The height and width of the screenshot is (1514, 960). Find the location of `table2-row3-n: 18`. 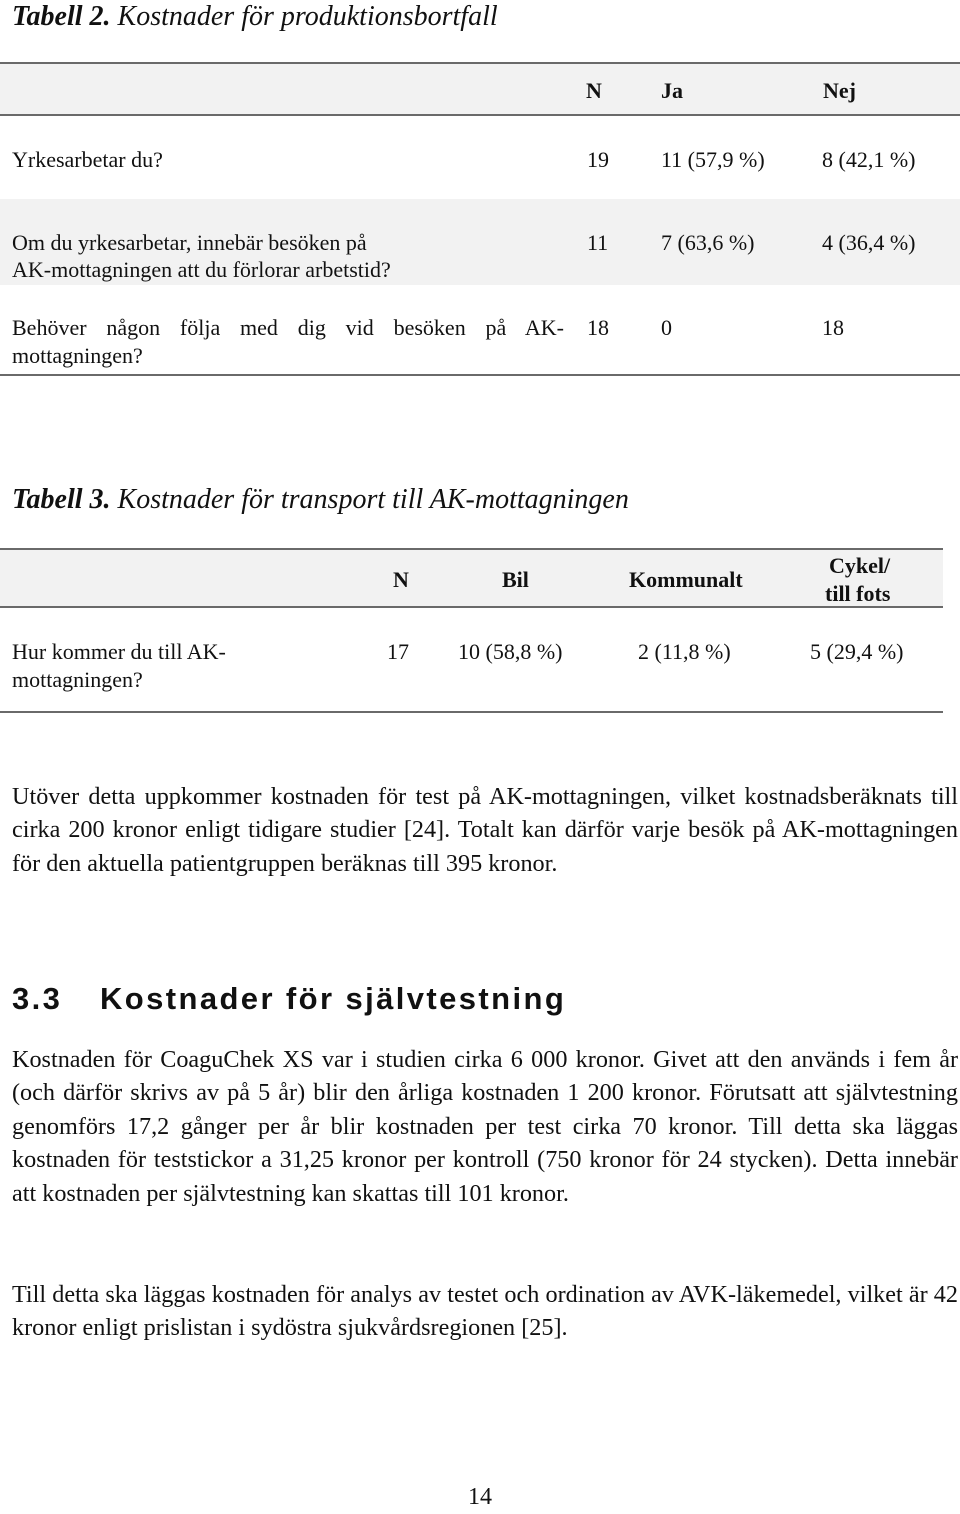

table2-row3-n: 18 is located at coordinates (598, 327).